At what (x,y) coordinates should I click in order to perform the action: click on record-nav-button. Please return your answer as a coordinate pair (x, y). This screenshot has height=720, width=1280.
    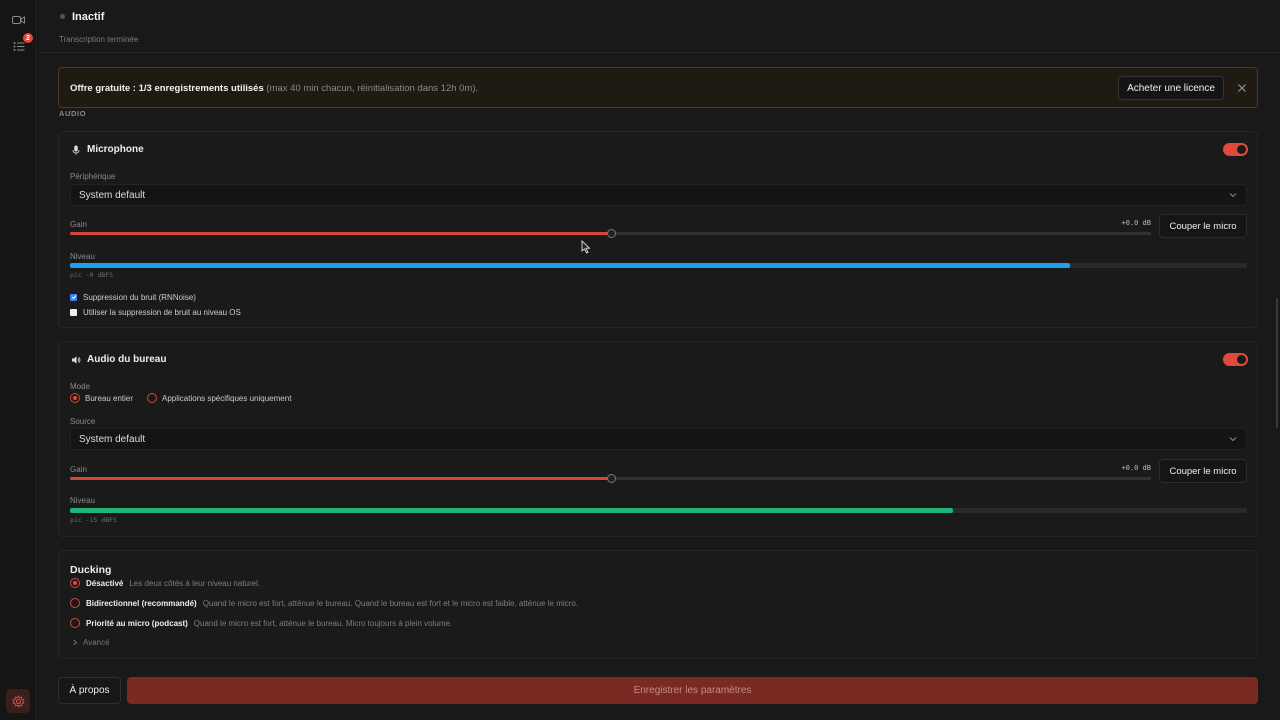
    Looking at the image, I should click on (18, 19).